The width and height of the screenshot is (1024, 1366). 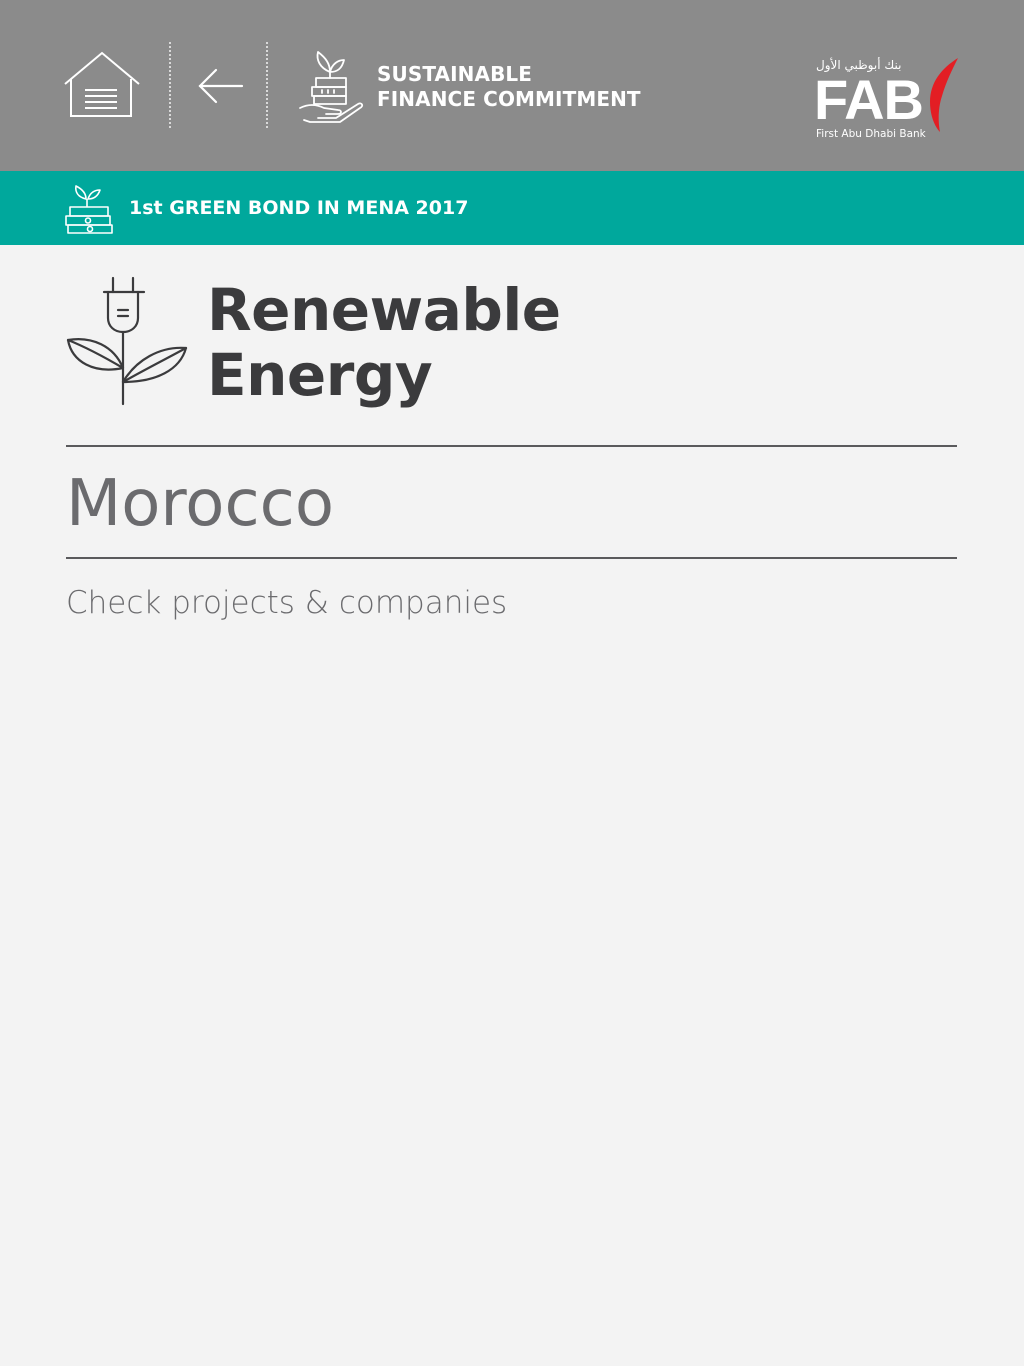 I want to click on green-bond-banner: 1st GREEN BOND IN MENA 2017, so click(x=512, y=208).